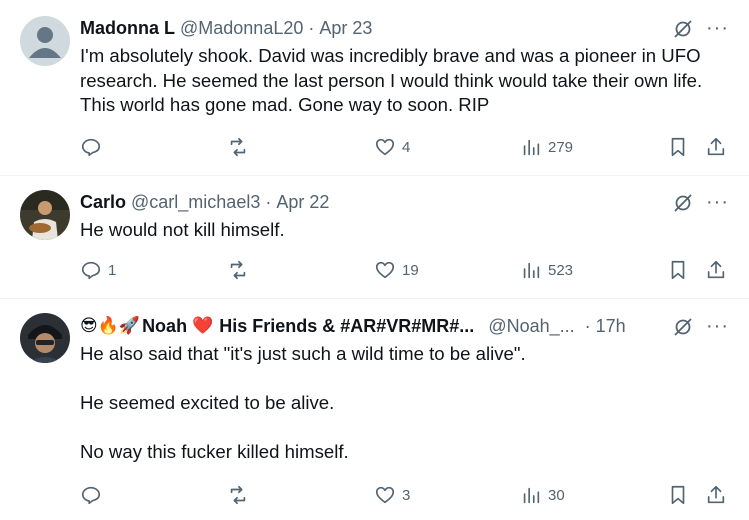  I want to click on views-button: 523, so click(546, 270).